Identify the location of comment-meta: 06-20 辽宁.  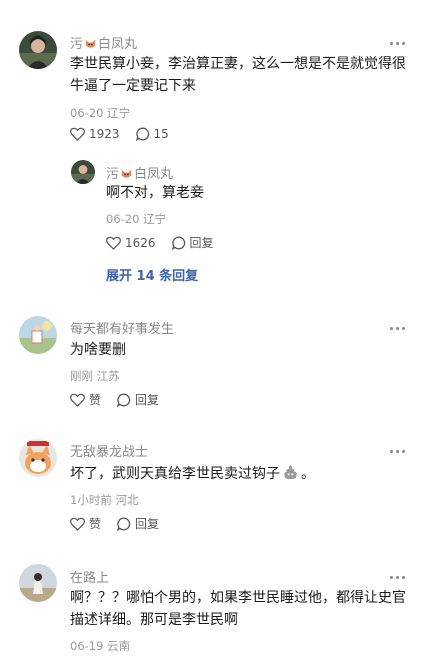
(100, 113).